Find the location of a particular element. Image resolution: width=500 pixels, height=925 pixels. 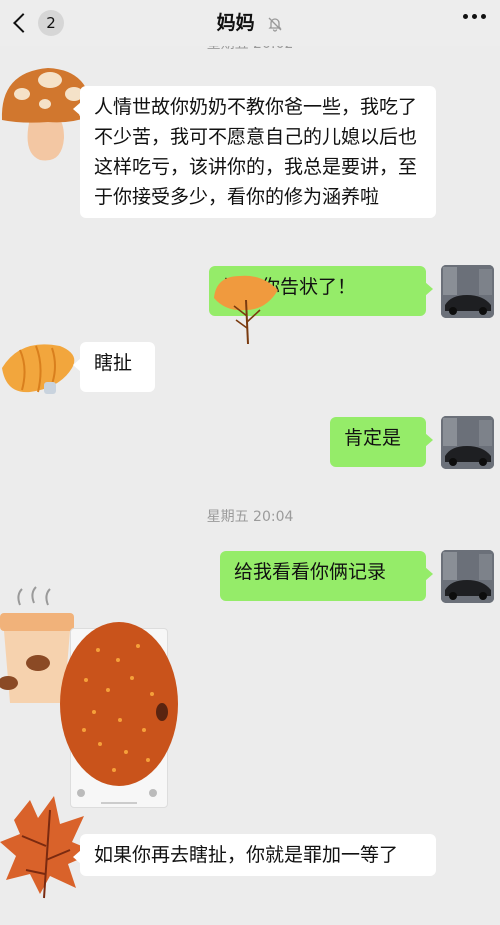

message-left-3: 如果你再去瞎扯，你就是罪加一等了 is located at coordinates (254, 855).